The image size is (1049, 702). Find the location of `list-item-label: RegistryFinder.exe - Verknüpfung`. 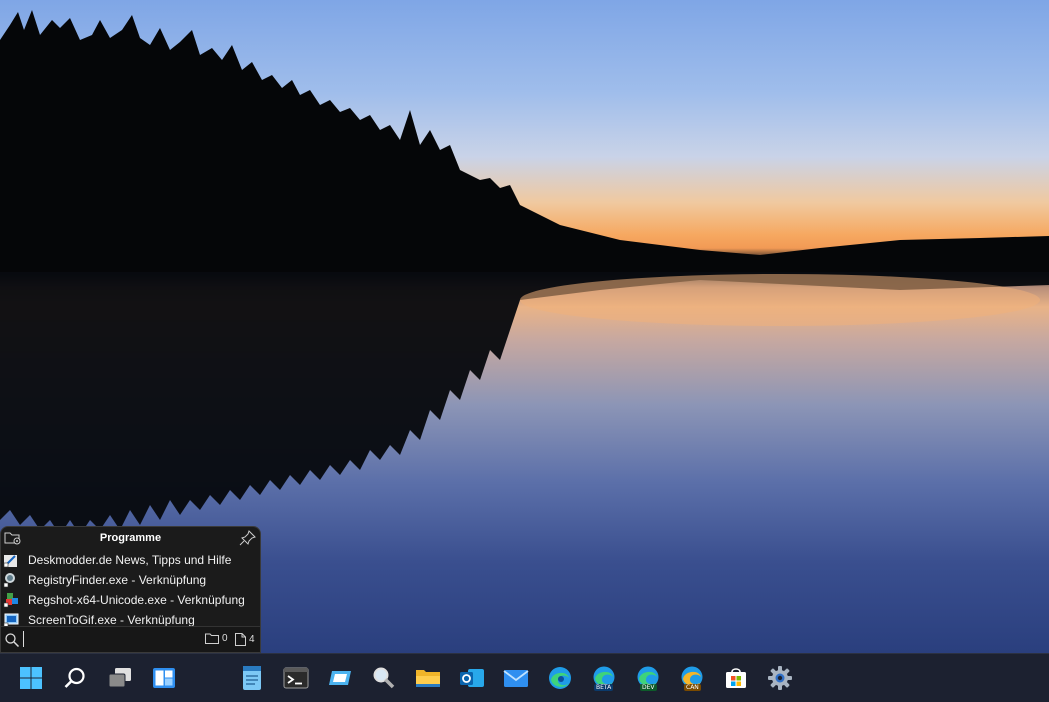

list-item-label: RegistryFinder.exe - Verknüpfung is located at coordinates (117, 580).